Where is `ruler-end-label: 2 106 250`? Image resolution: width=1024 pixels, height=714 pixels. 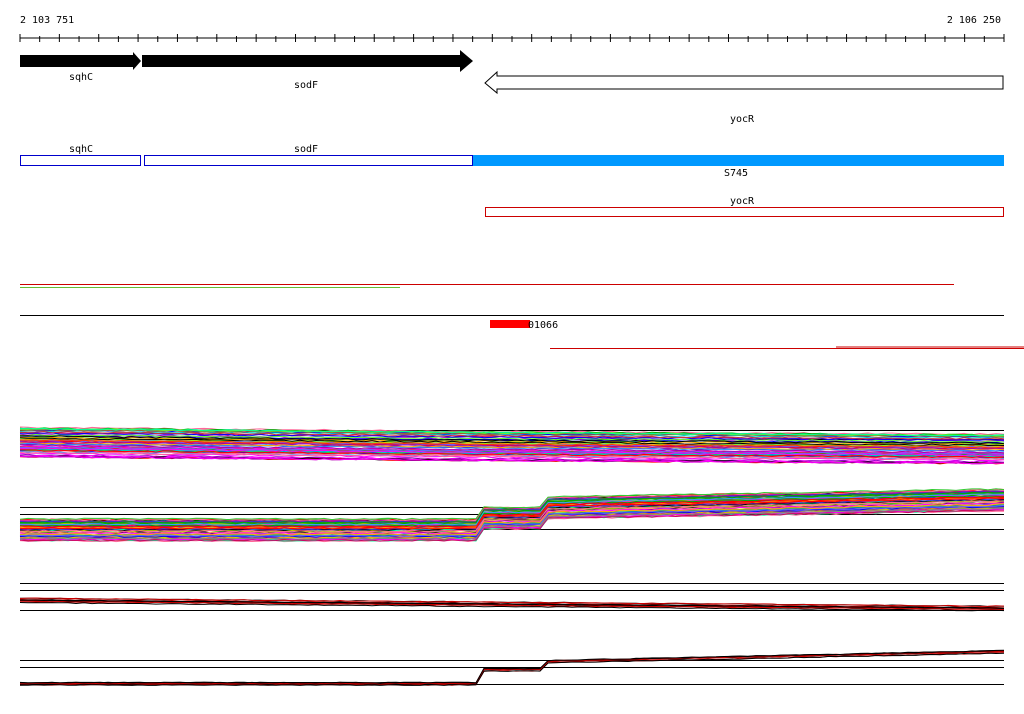
ruler-end-label: 2 106 250 is located at coordinates (974, 20).